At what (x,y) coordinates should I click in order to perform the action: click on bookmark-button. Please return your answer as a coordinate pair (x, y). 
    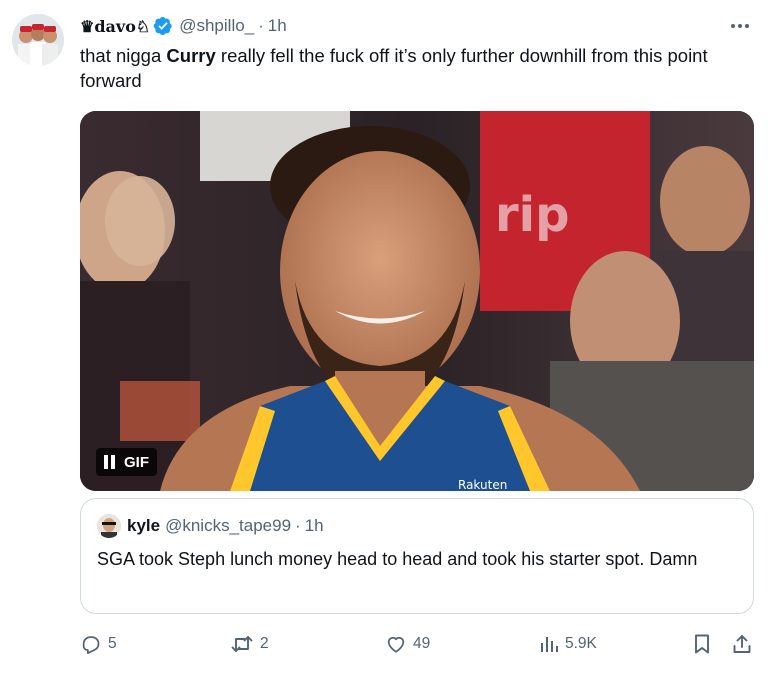
    Looking at the image, I should click on (702, 644).